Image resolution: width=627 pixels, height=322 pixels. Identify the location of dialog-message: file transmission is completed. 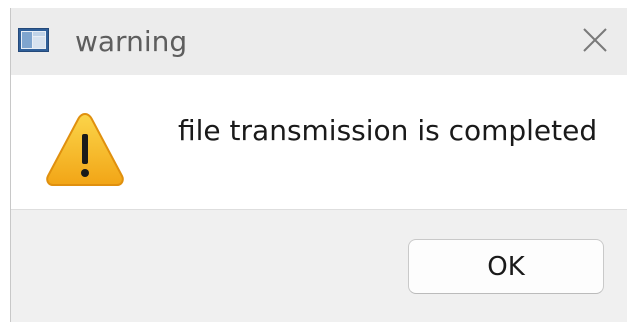
(388, 130).